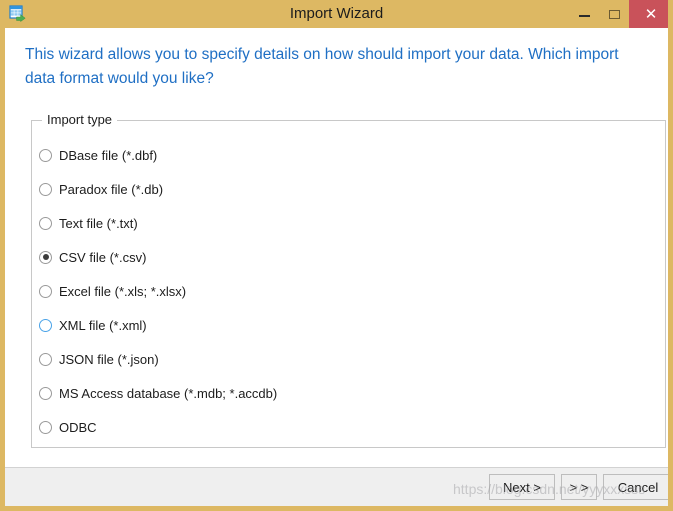 The image size is (673, 511). I want to click on radio-label-xml: XML file (*.xml), so click(103, 325).